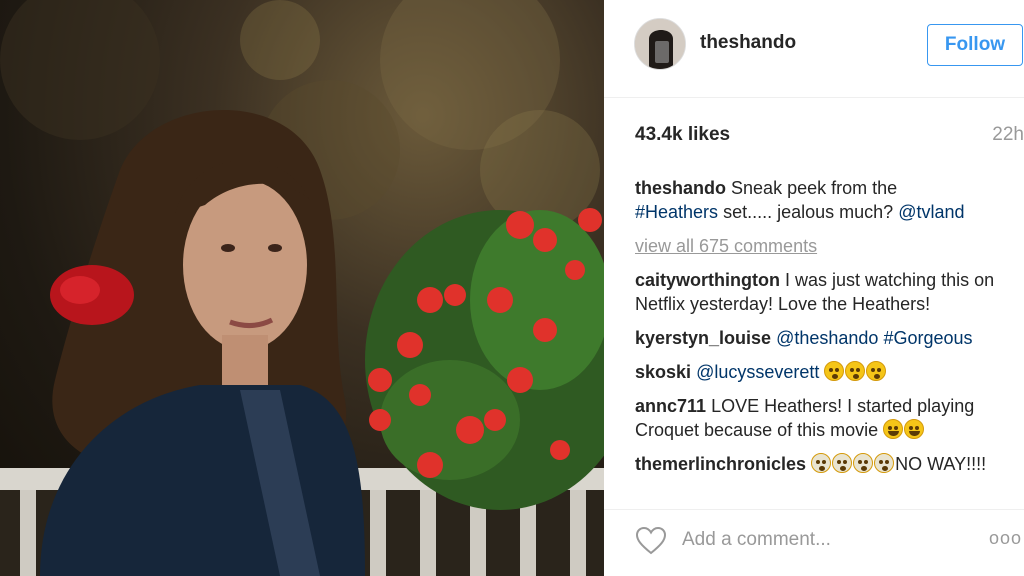  What do you see at coordinates (720, 464) in the screenshot?
I see `comment-user: themerlinchronicles` at bounding box center [720, 464].